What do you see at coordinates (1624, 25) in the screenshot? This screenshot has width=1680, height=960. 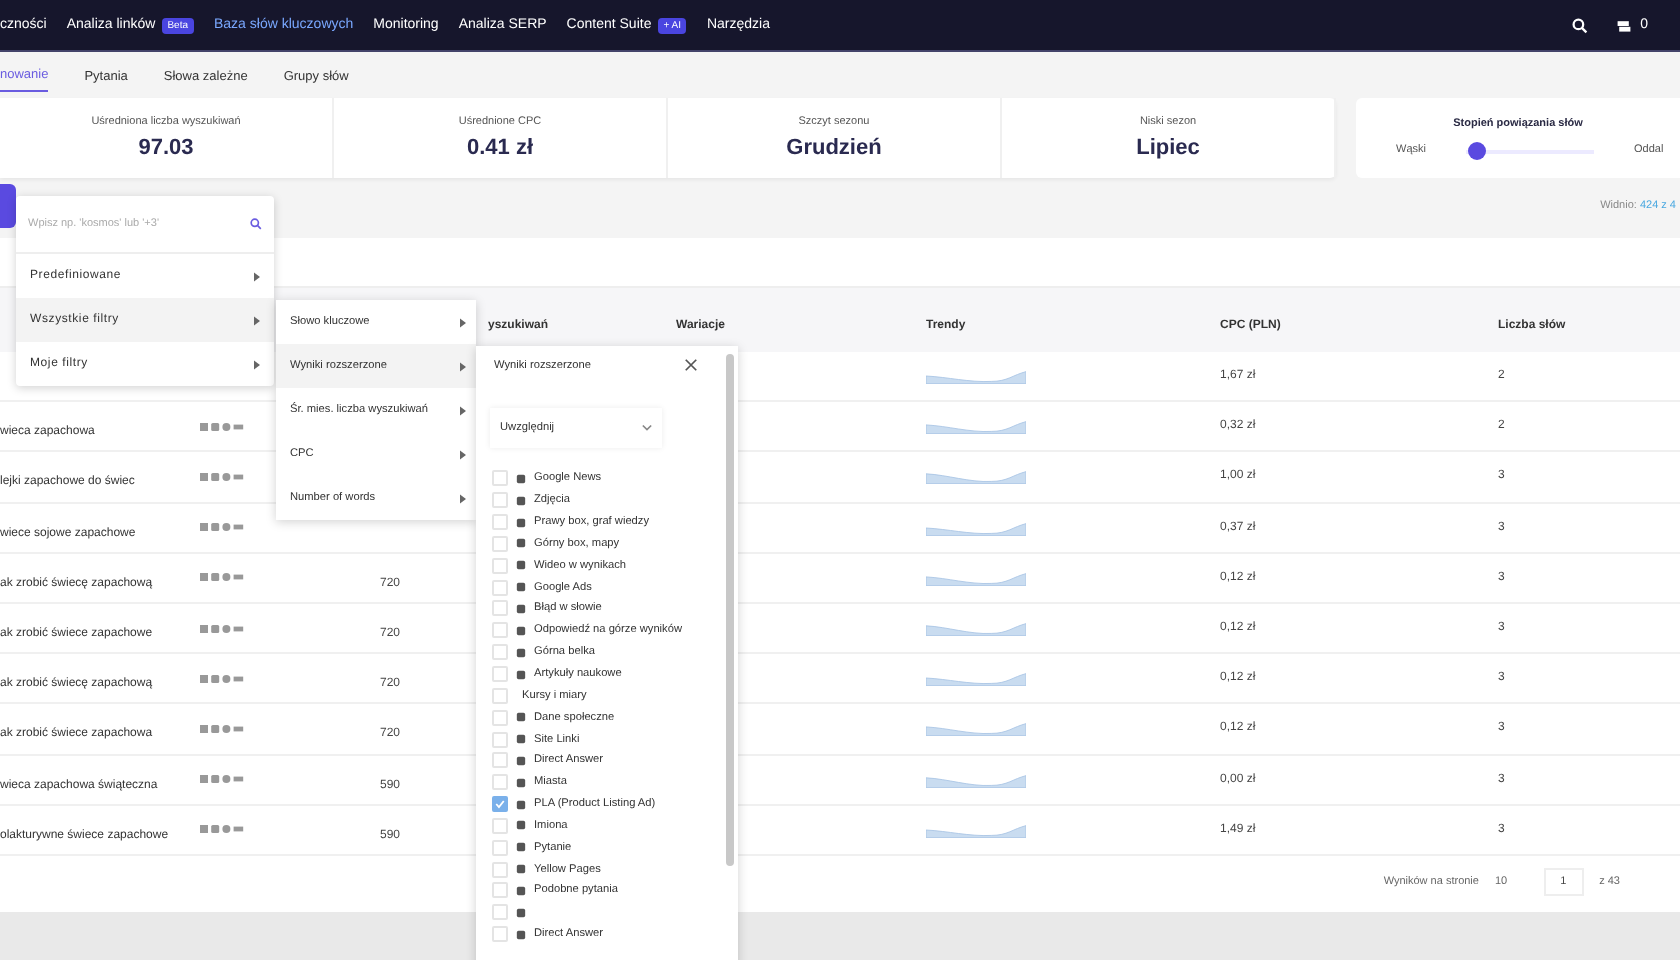 I see `stack-icon` at bounding box center [1624, 25].